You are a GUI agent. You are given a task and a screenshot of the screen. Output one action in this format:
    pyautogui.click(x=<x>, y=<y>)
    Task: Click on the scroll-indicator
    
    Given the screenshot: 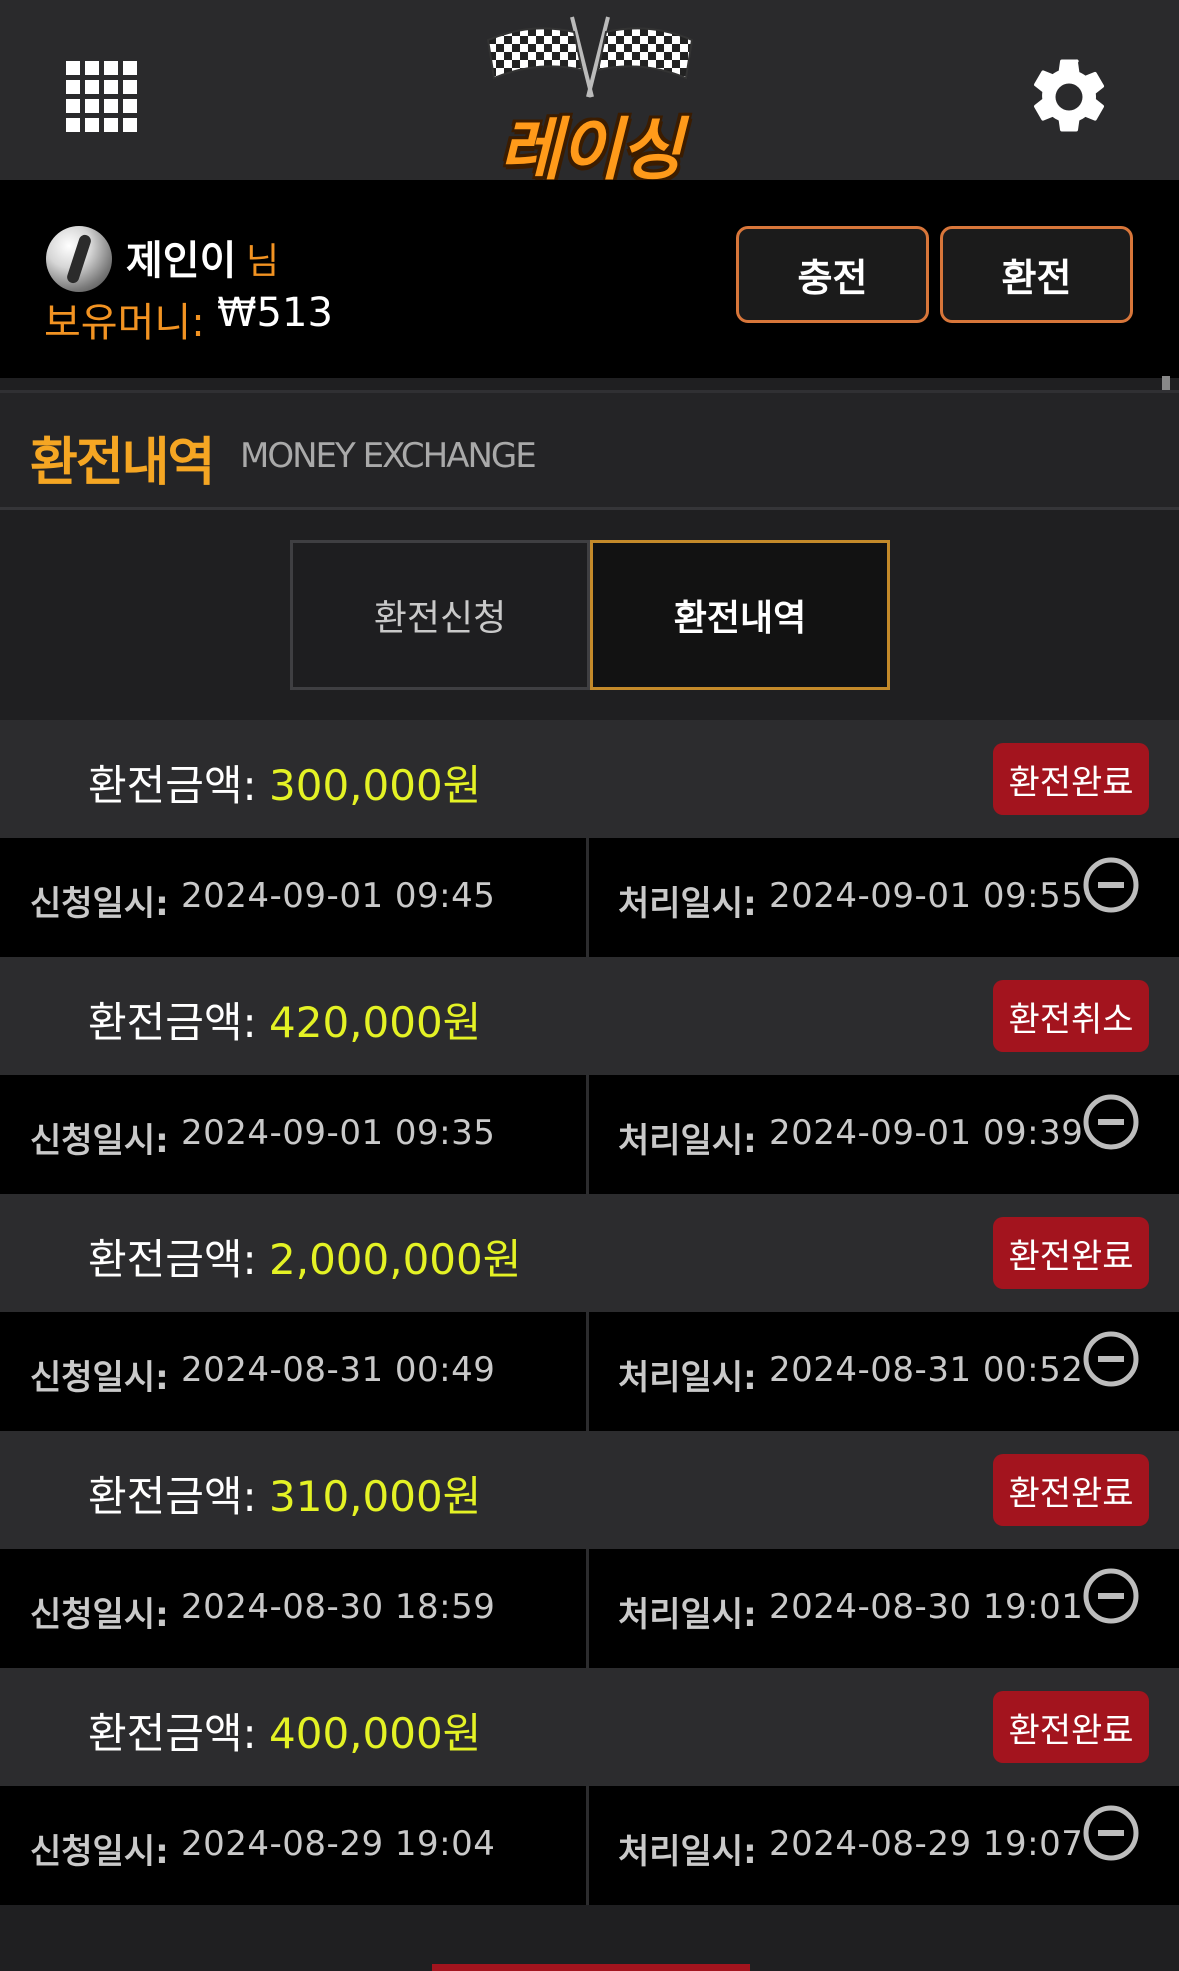 What is the action you would take?
    pyautogui.click(x=1166, y=383)
    